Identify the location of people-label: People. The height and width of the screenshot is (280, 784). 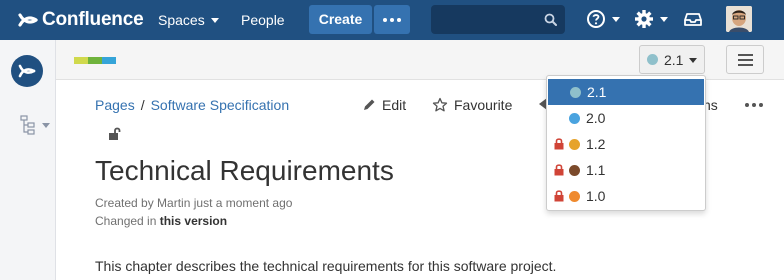
(263, 20).